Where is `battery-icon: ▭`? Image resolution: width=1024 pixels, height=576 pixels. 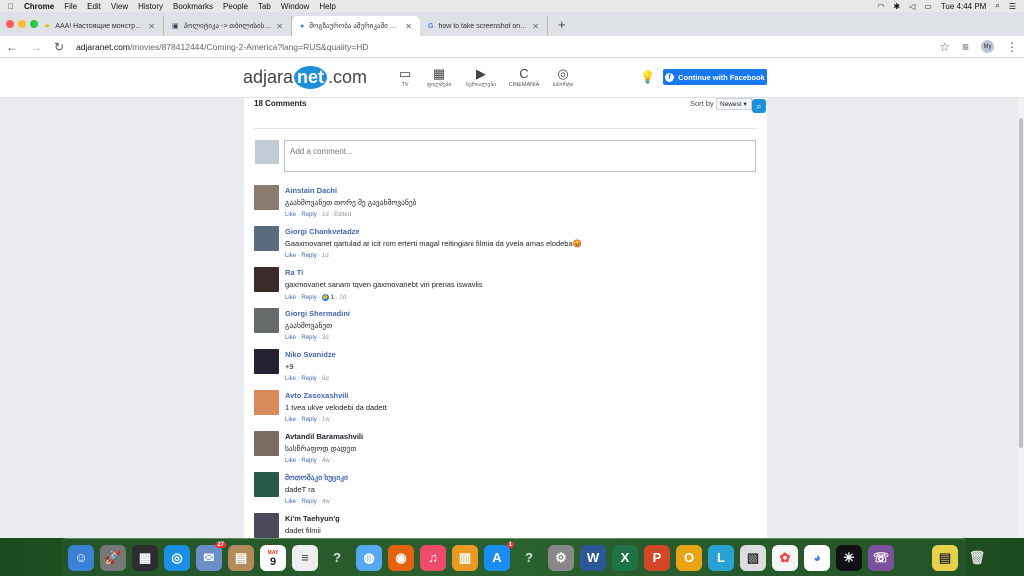 battery-icon: ▭ is located at coordinates (928, 6).